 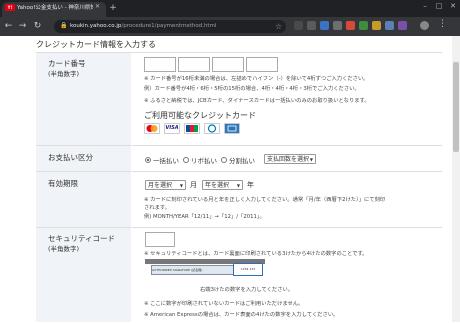 I want to click on url-path: /procedure1/paymentmethod.html, so click(x=169, y=26).